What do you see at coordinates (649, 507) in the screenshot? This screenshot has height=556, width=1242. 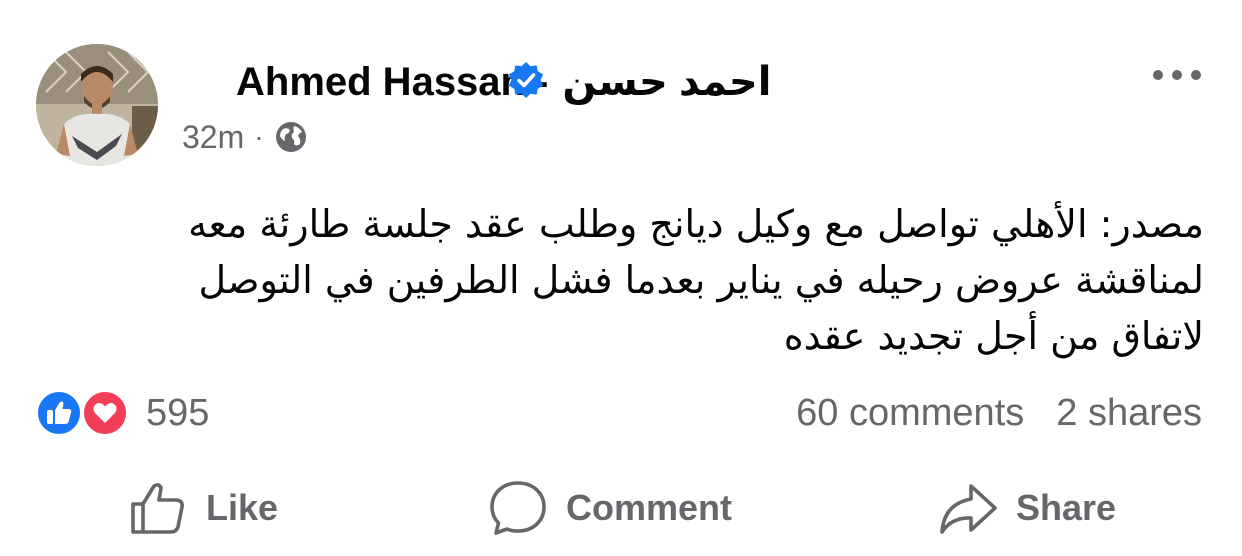 I see `comment-label: Comment` at bounding box center [649, 507].